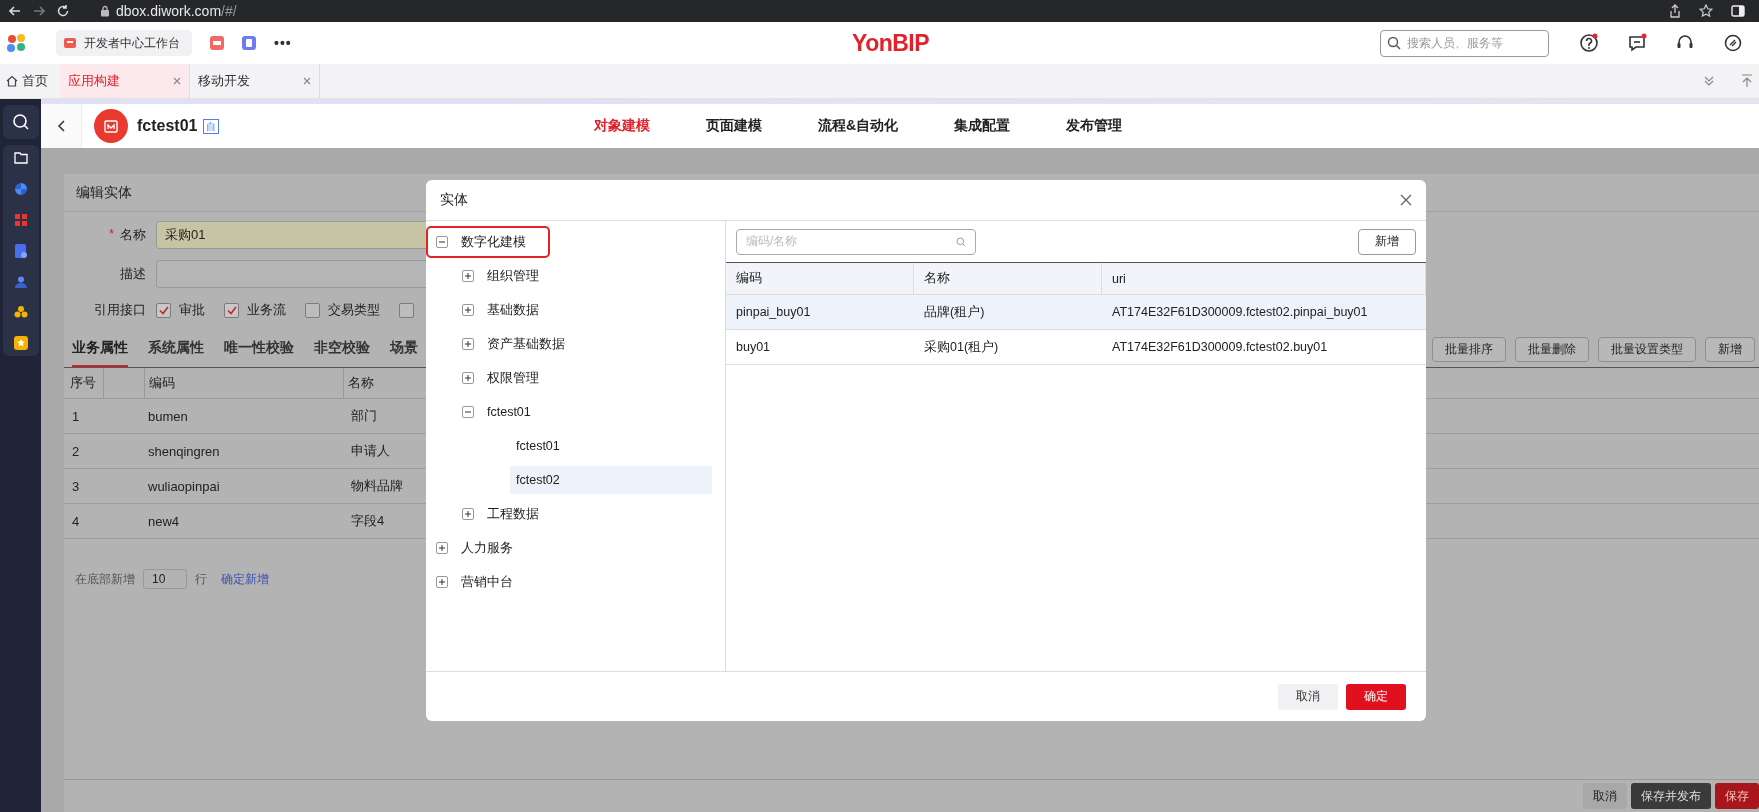 The width and height of the screenshot is (1759, 812). I want to click on tree-node: 组织管理, so click(500, 276).